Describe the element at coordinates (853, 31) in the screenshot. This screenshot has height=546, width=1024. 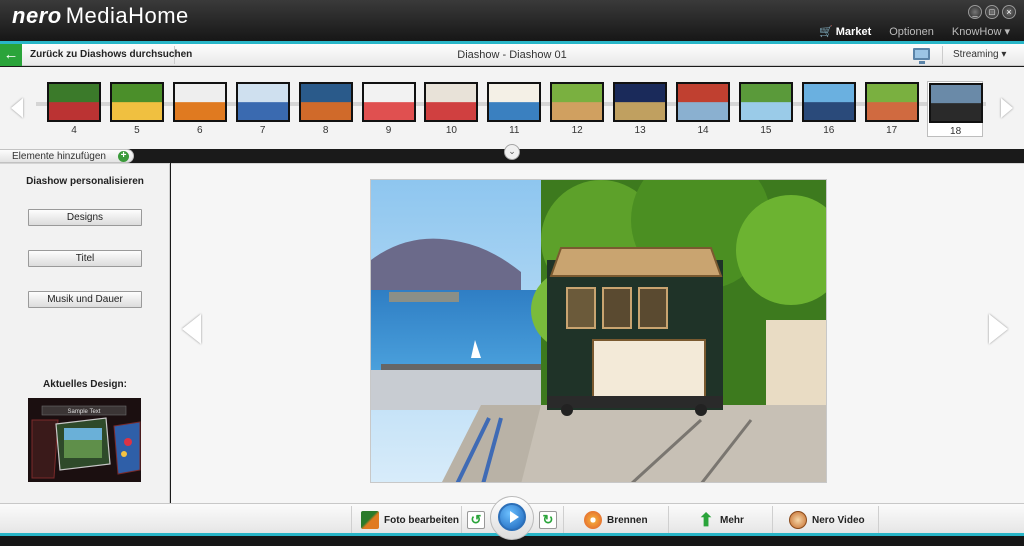
I see `market-label: Market` at that location.